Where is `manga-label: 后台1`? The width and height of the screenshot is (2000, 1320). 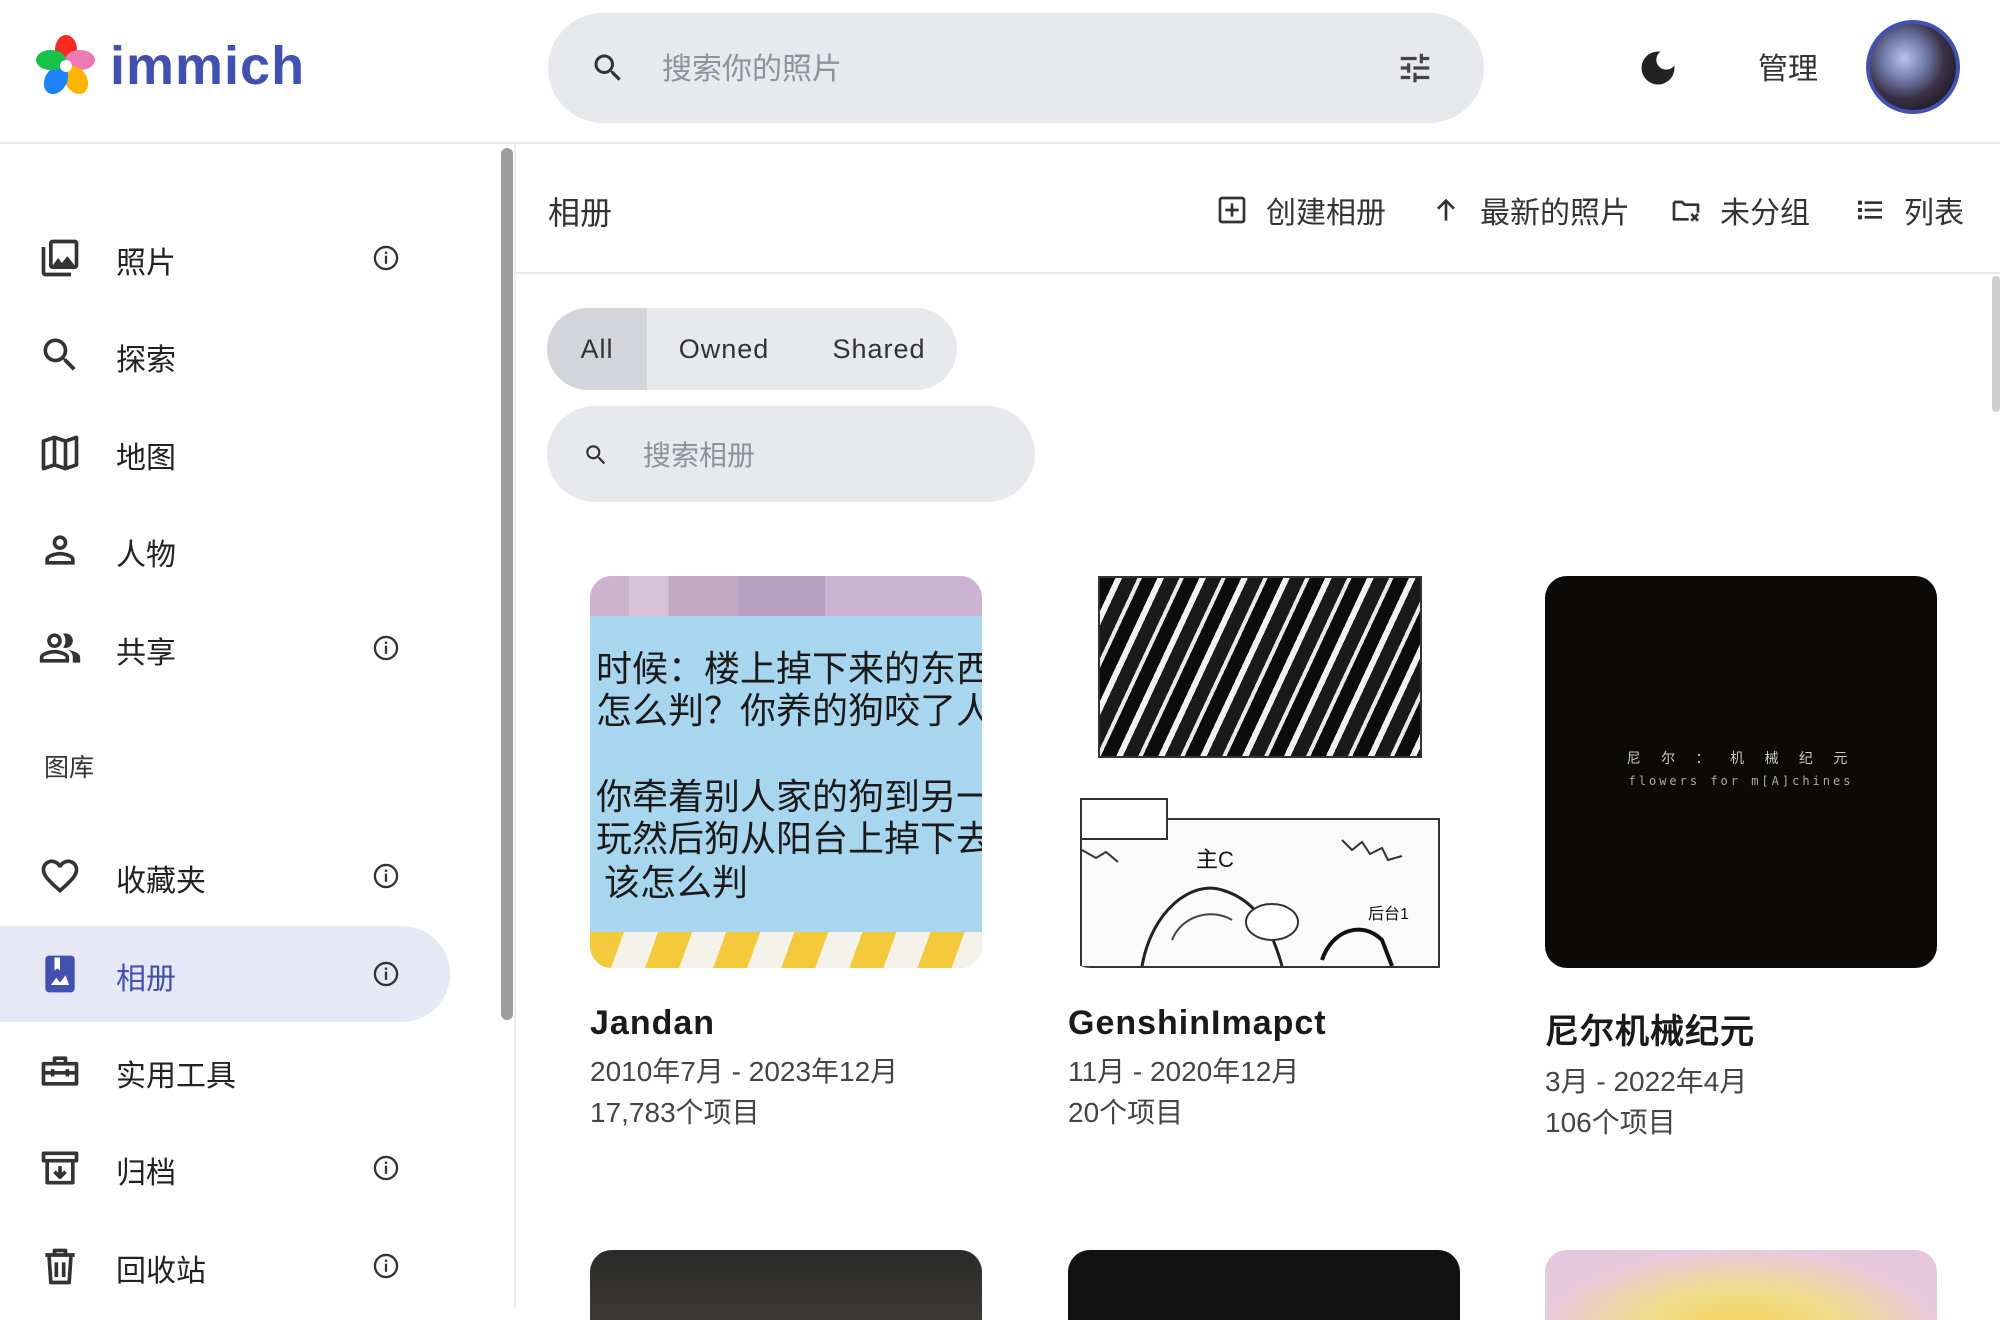
manga-label: 后台1 is located at coordinates (1388, 914).